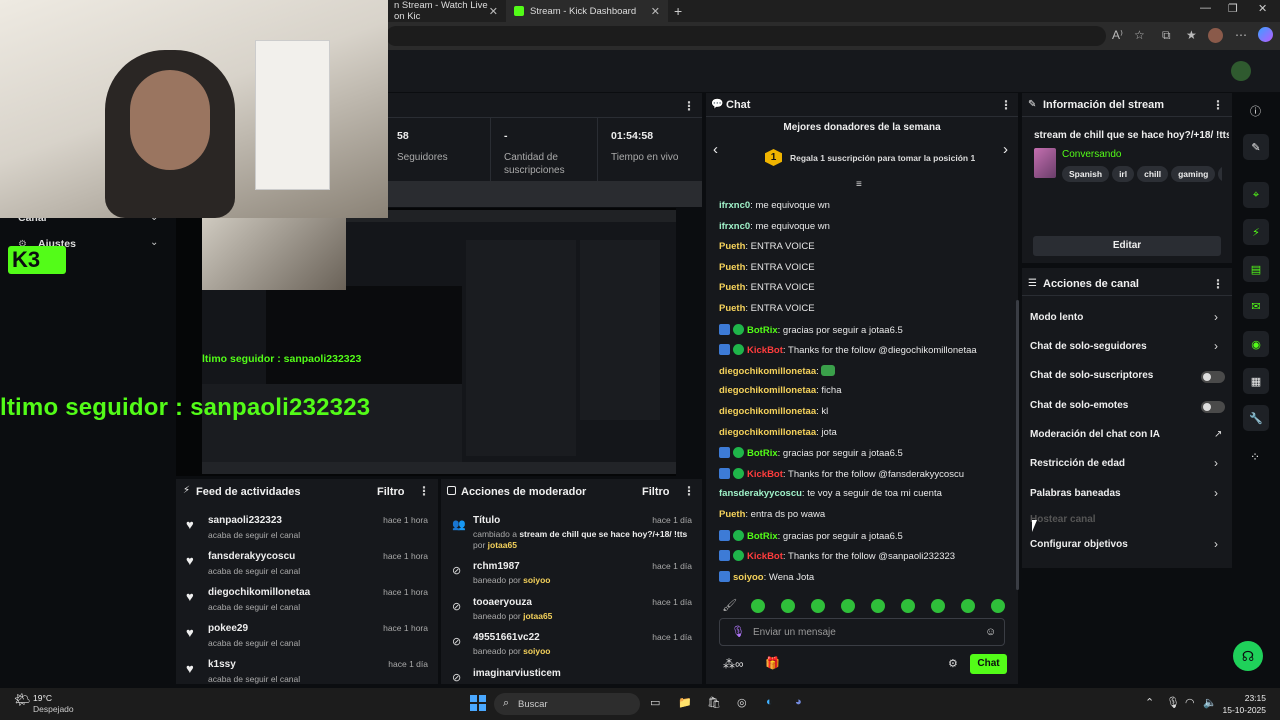  What do you see at coordinates (1241, 71) in the screenshot?
I see `user-avatar` at bounding box center [1241, 71].